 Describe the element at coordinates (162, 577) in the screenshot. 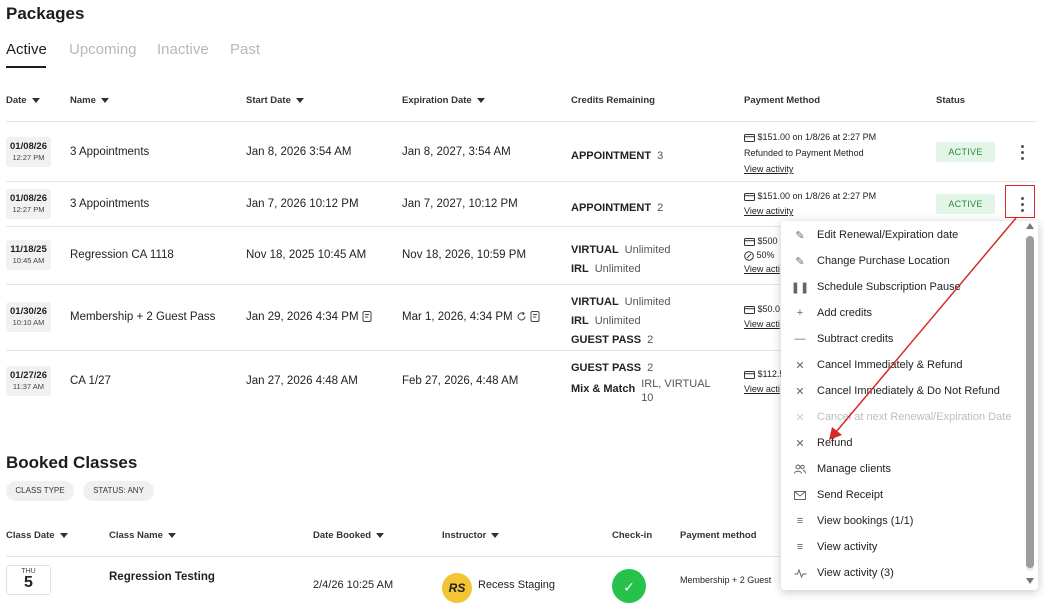

I see `class-name: Regression Testing` at that location.